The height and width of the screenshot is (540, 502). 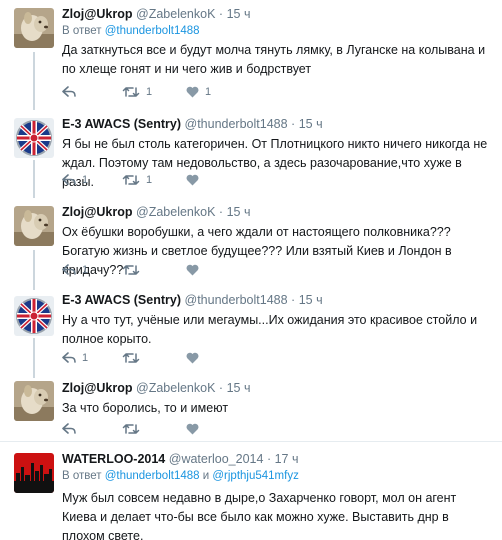 What do you see at coordinates (216, 459) in the screenshot?
I see `author-handle: @waterloo_2014` at bounding box center [216, 459].